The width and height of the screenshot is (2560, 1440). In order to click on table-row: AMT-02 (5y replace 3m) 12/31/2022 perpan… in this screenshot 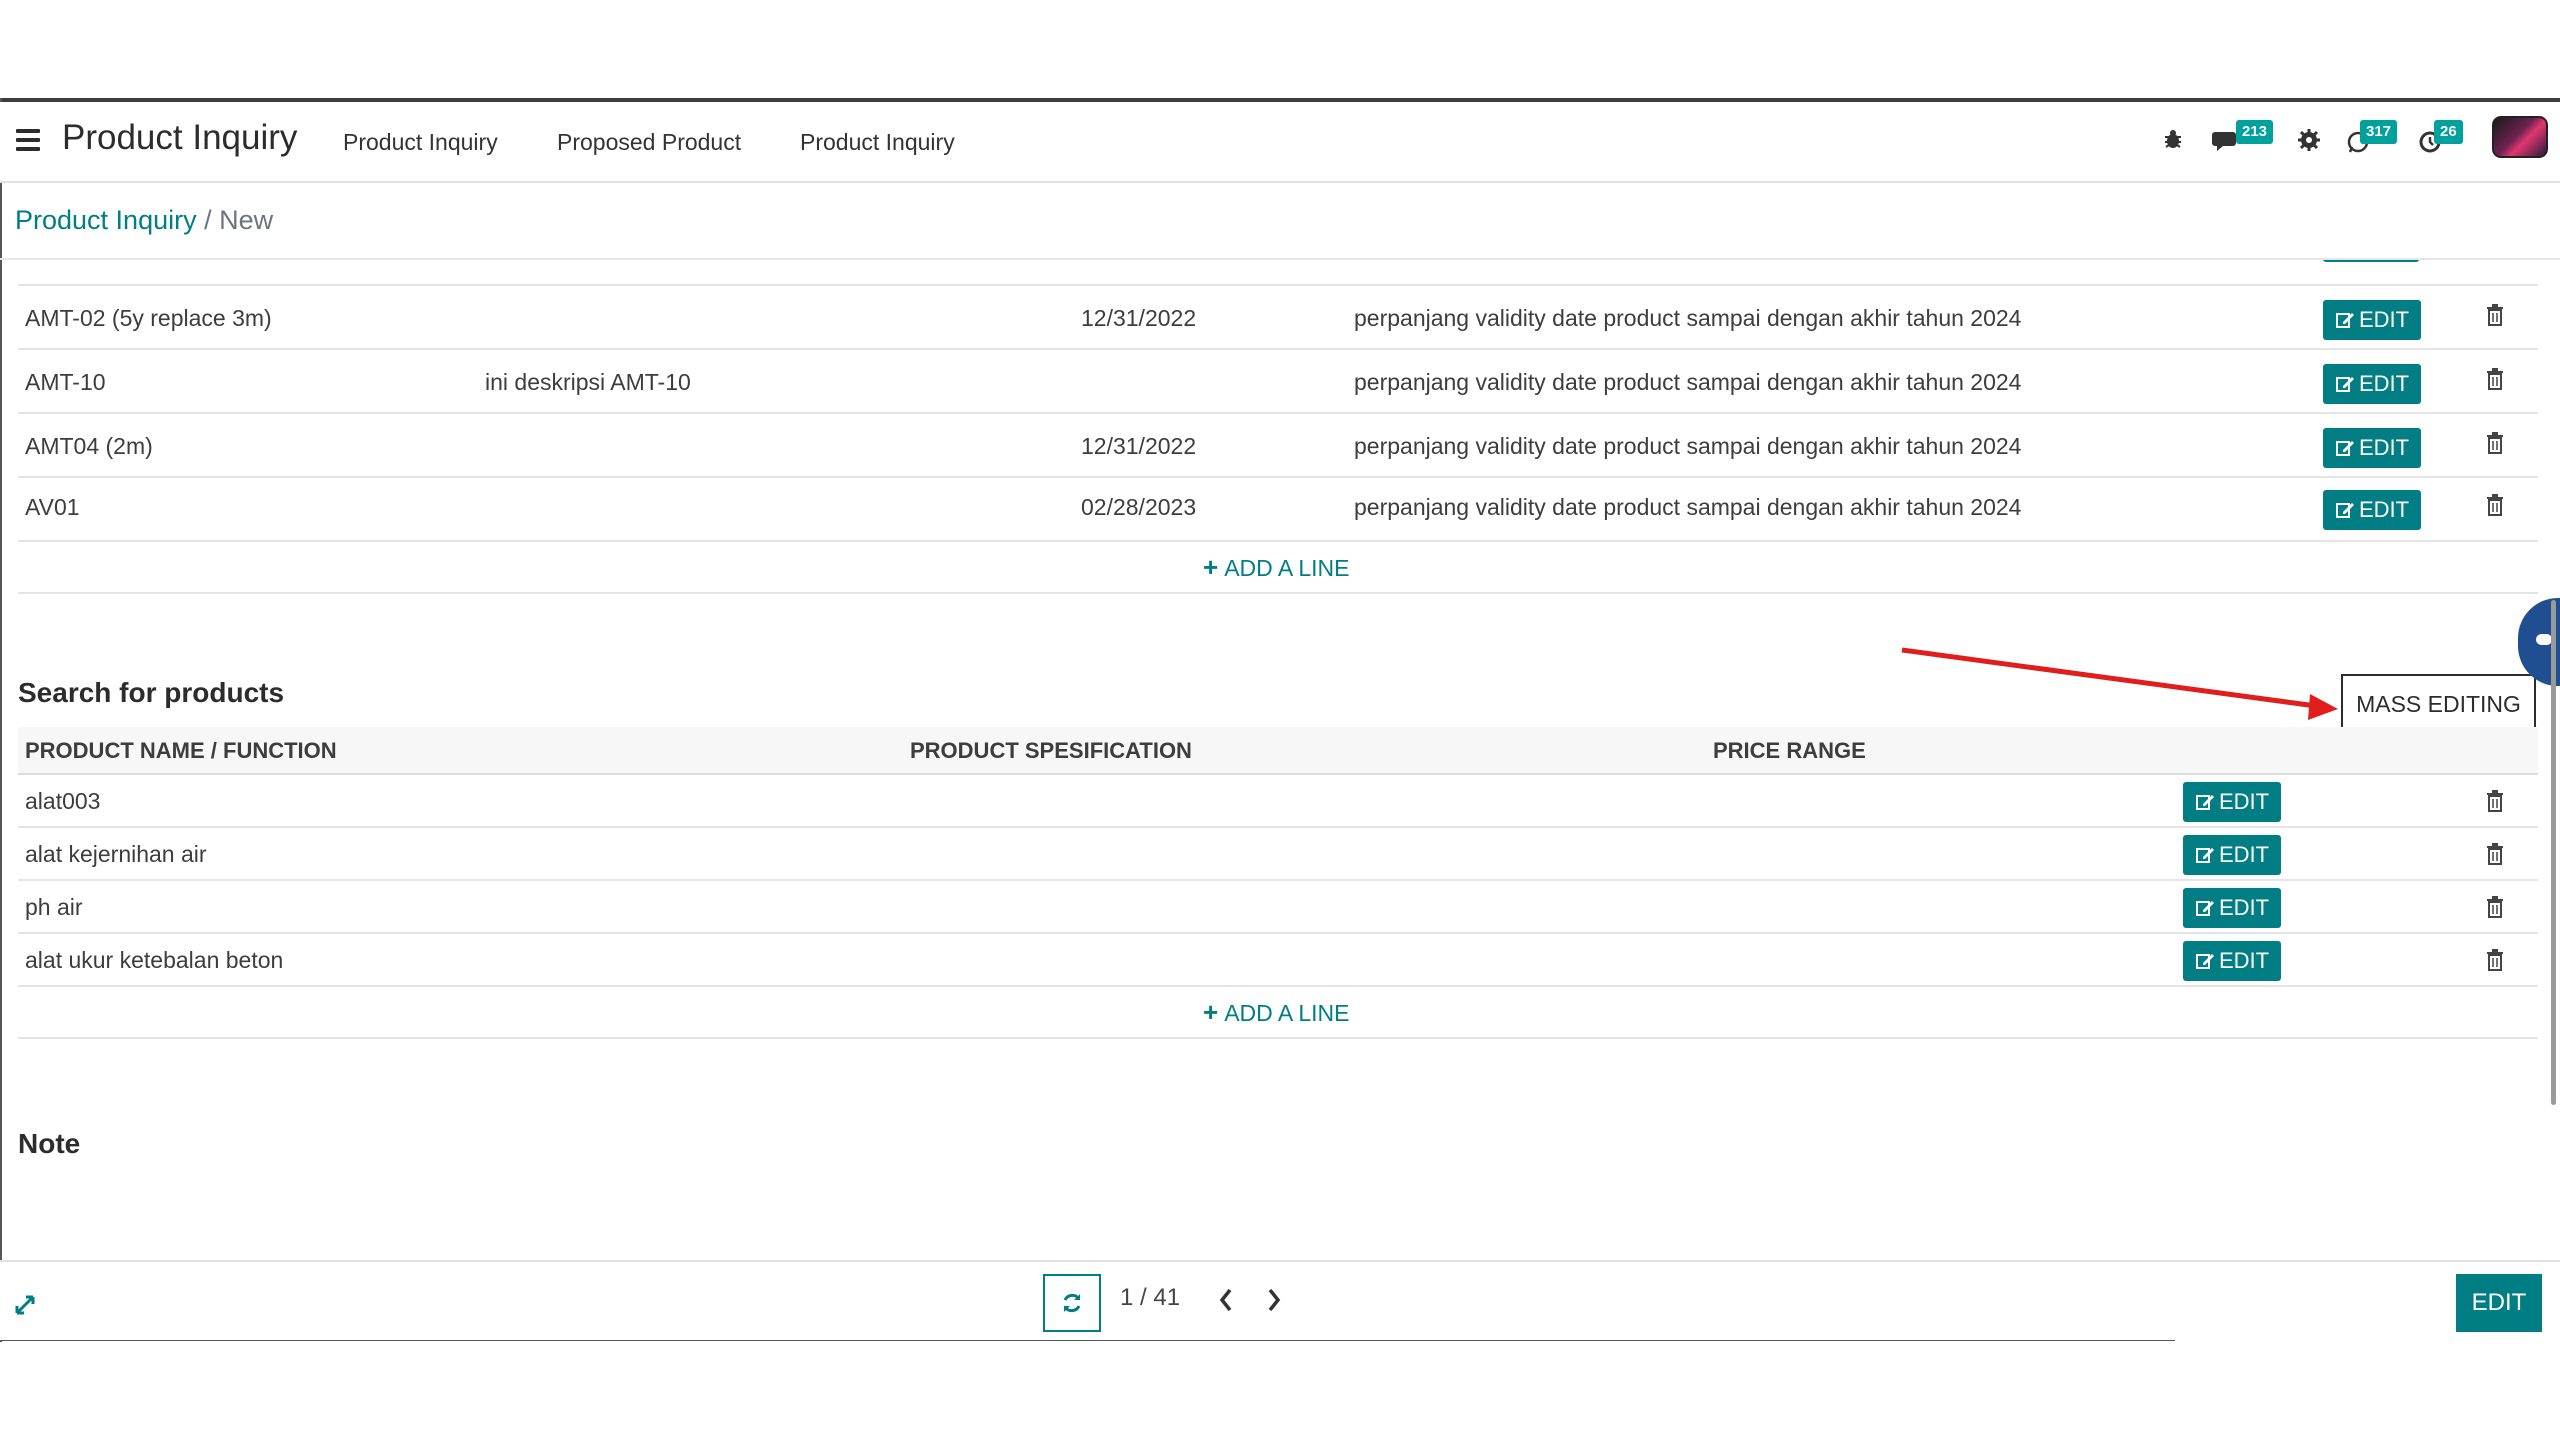, I will do `click(1278, 318)`.